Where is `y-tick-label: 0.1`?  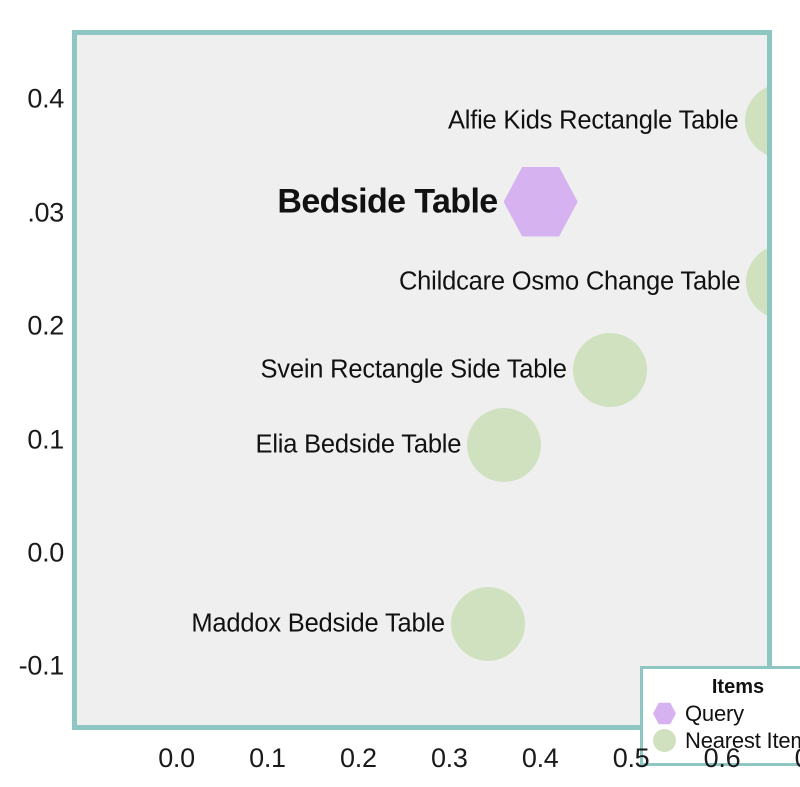 y-tick-label: 0.1 is located at coordinates (45, 439).